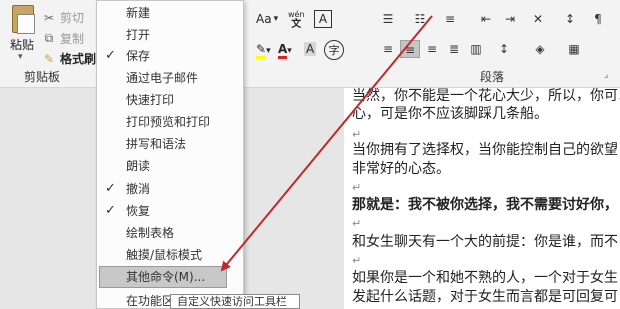 This screenshot has height=309, width=620. I want to click on highlight-color-button: ✎ ▾, so click(263, 50).